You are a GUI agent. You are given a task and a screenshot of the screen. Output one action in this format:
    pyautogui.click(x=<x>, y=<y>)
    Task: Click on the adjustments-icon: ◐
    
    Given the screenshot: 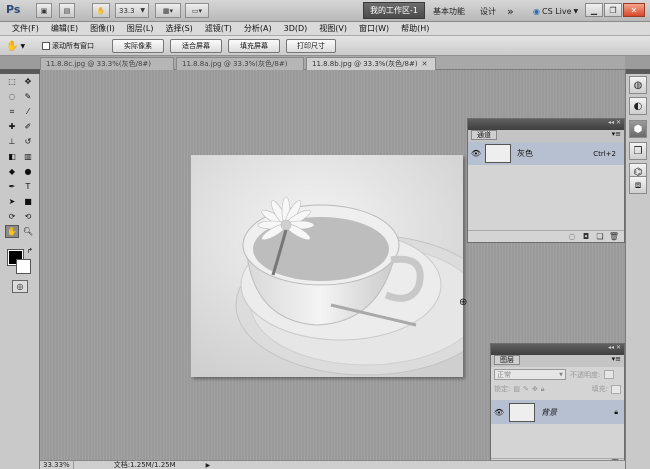 What is the action you would take?
    pyautogui.click(x=638, y=106)
    